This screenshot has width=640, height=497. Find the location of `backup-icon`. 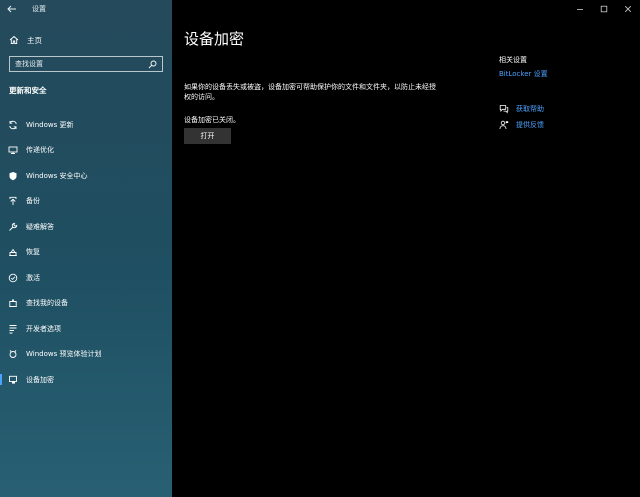

backup-icon is located at coordinates (13, 201).